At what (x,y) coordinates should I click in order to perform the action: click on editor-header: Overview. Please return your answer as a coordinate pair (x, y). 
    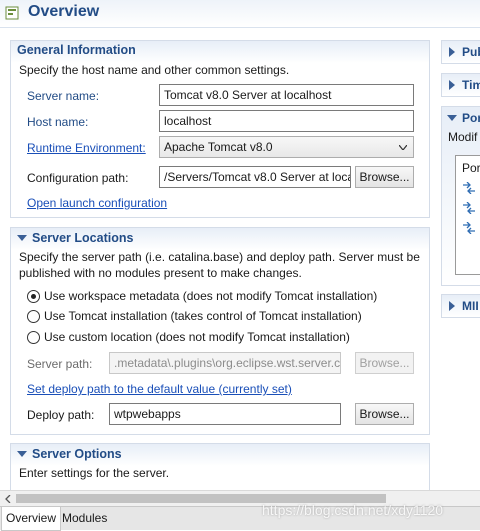
    Looking at the image, I should click on (240, 14).